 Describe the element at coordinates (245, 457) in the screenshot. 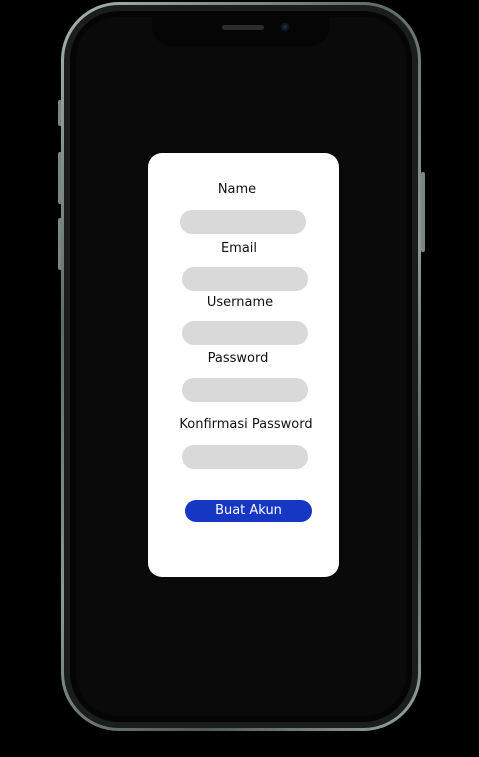

I see `confirm-password-input` at that location.